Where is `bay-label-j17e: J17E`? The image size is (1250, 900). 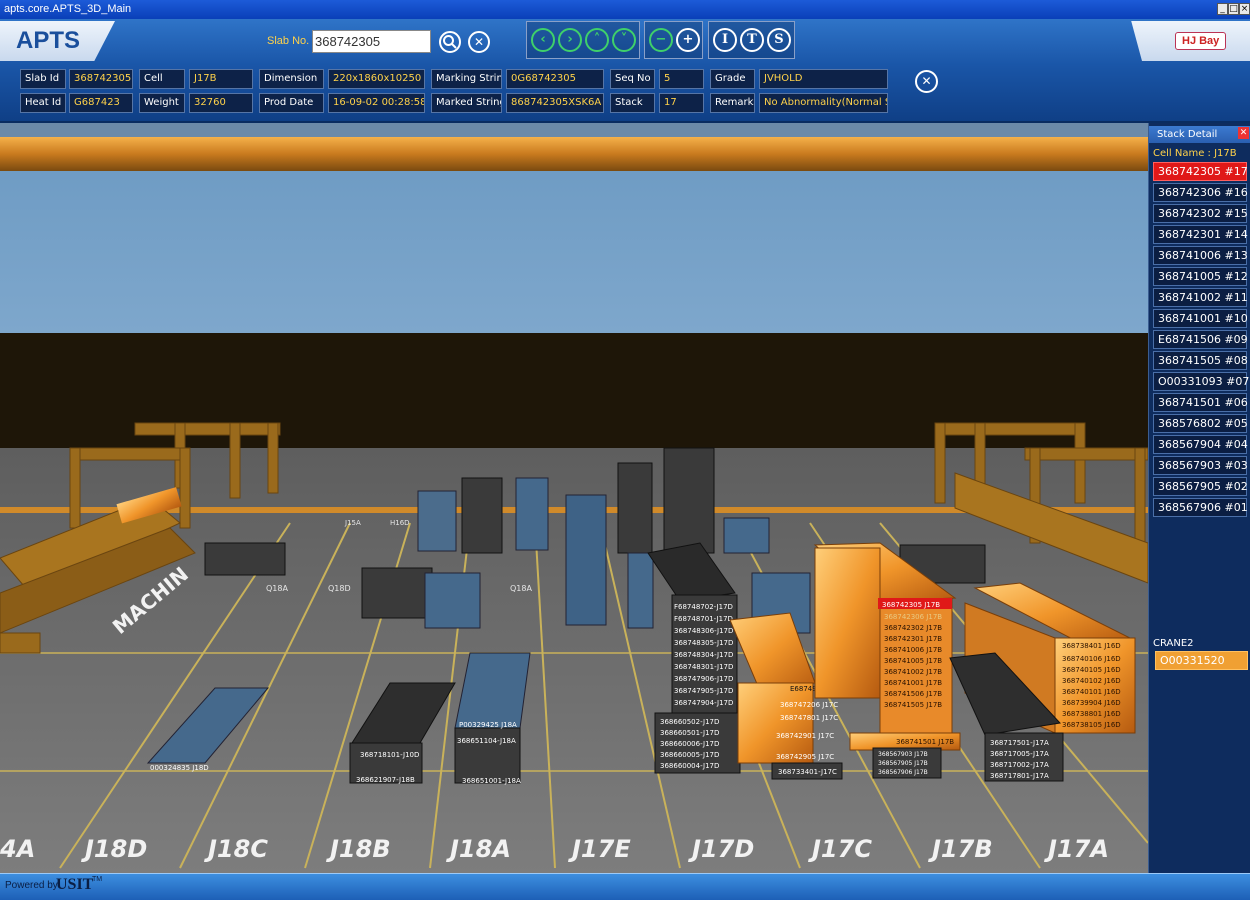
bay-label-j17e: J17E is located at coordinates (599, 849).